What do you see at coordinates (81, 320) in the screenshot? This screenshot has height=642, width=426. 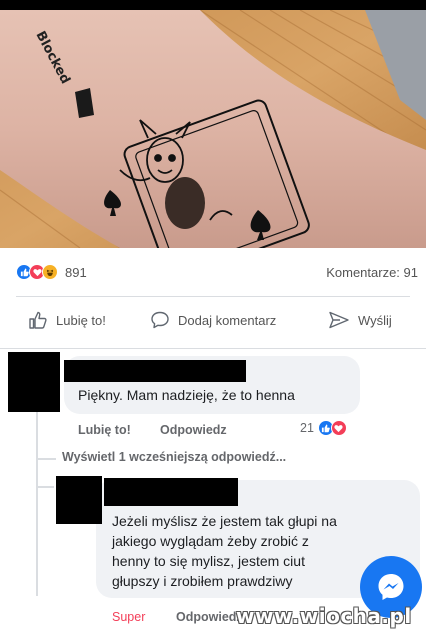 I see `like-label: Lubię to!` at bounding box center [81, 320].